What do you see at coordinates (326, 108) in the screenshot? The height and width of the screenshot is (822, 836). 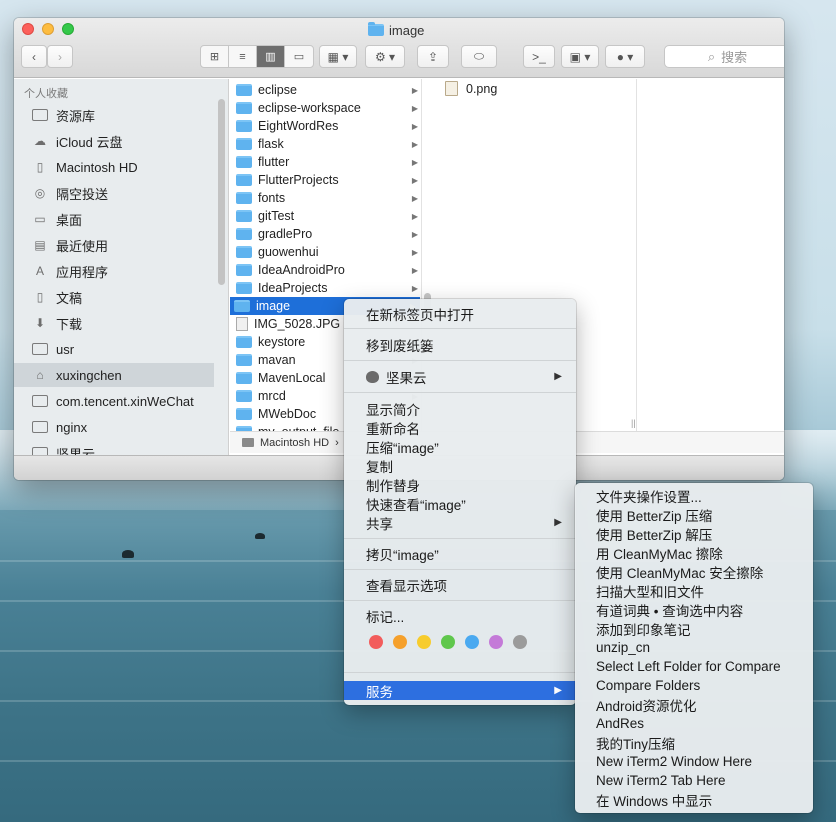 I see `folder-row: eclipse-workspace ▶` at bounding box center [326, 108].